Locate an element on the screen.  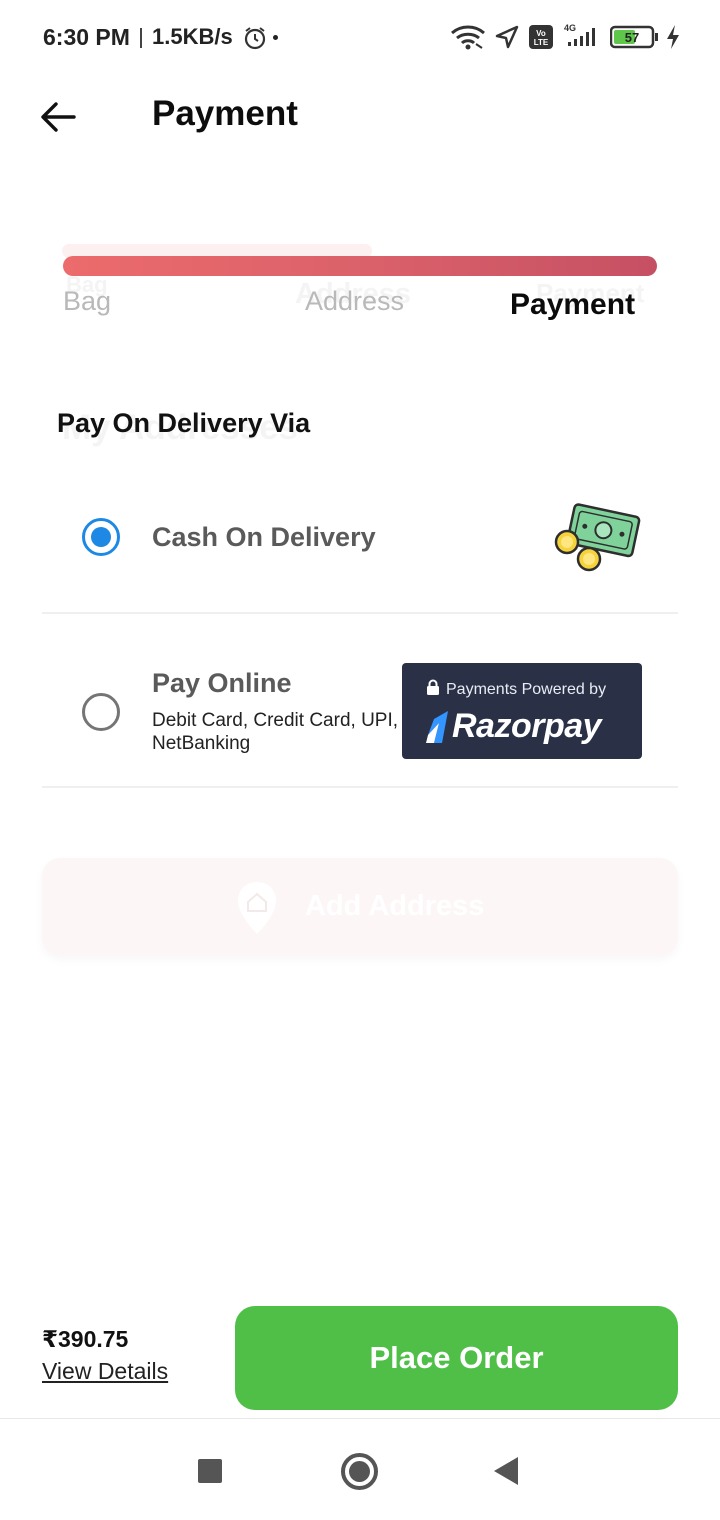
svg-text: 57 is located at coordinates (632, 37).